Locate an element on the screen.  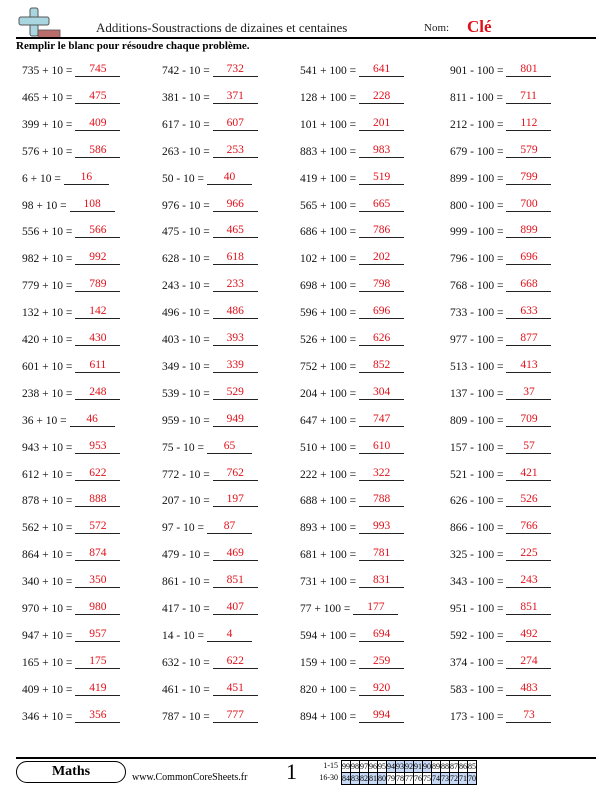
answer-blank: 430 is located at coordinates (98, 338).